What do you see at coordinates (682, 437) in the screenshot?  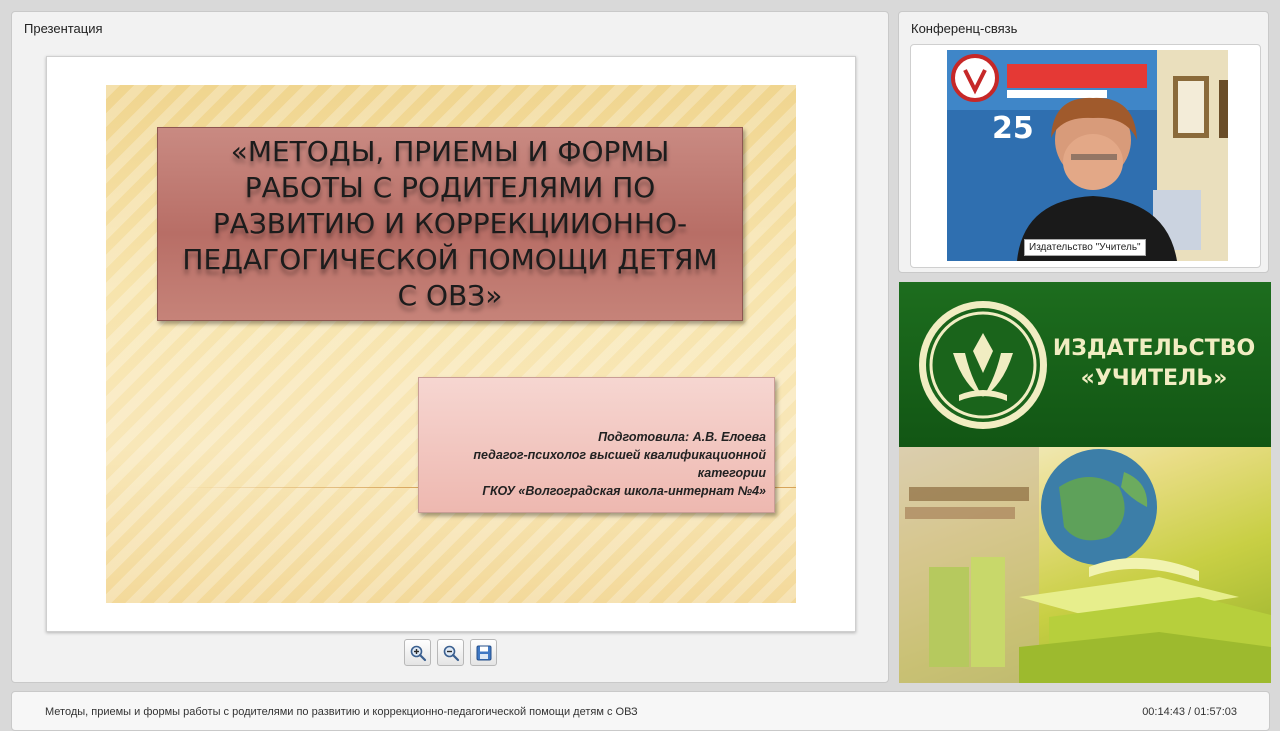 I see `slide-author-name: Подготовила: А.В. Елоева` at bounding box center [682, 437].